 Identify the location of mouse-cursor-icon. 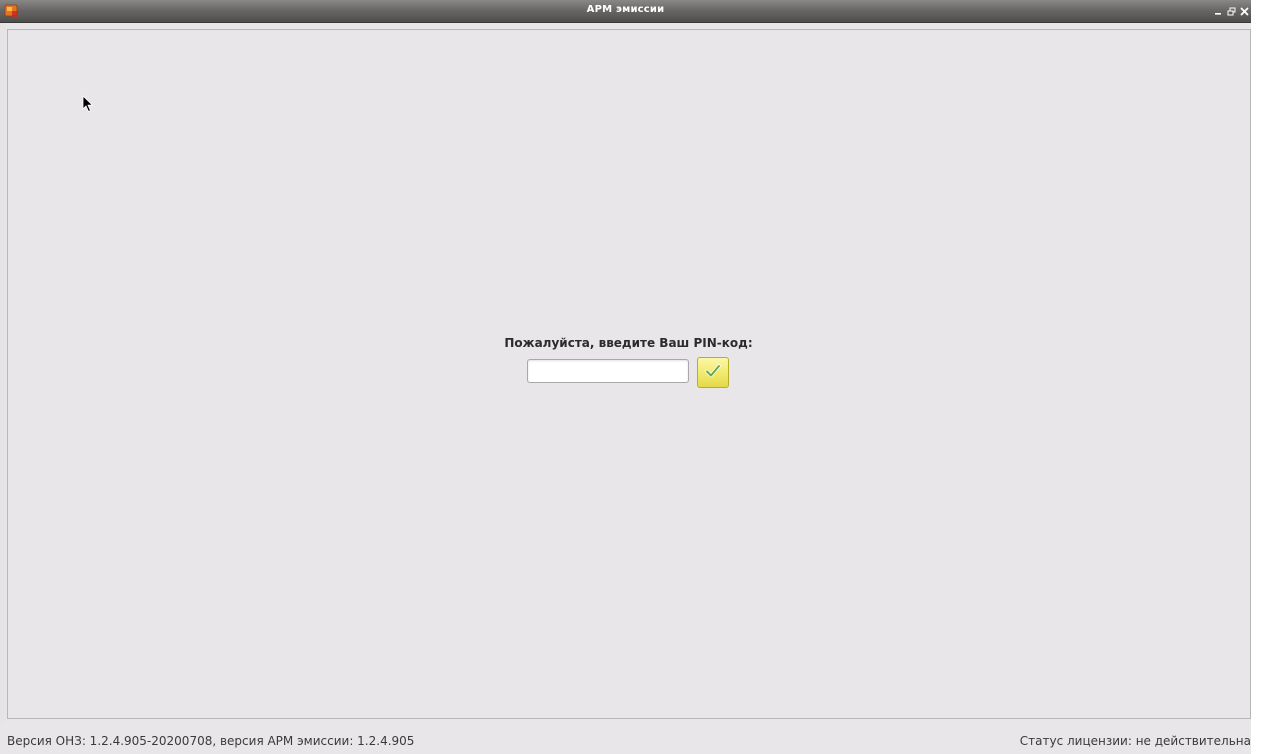
(88, 104).